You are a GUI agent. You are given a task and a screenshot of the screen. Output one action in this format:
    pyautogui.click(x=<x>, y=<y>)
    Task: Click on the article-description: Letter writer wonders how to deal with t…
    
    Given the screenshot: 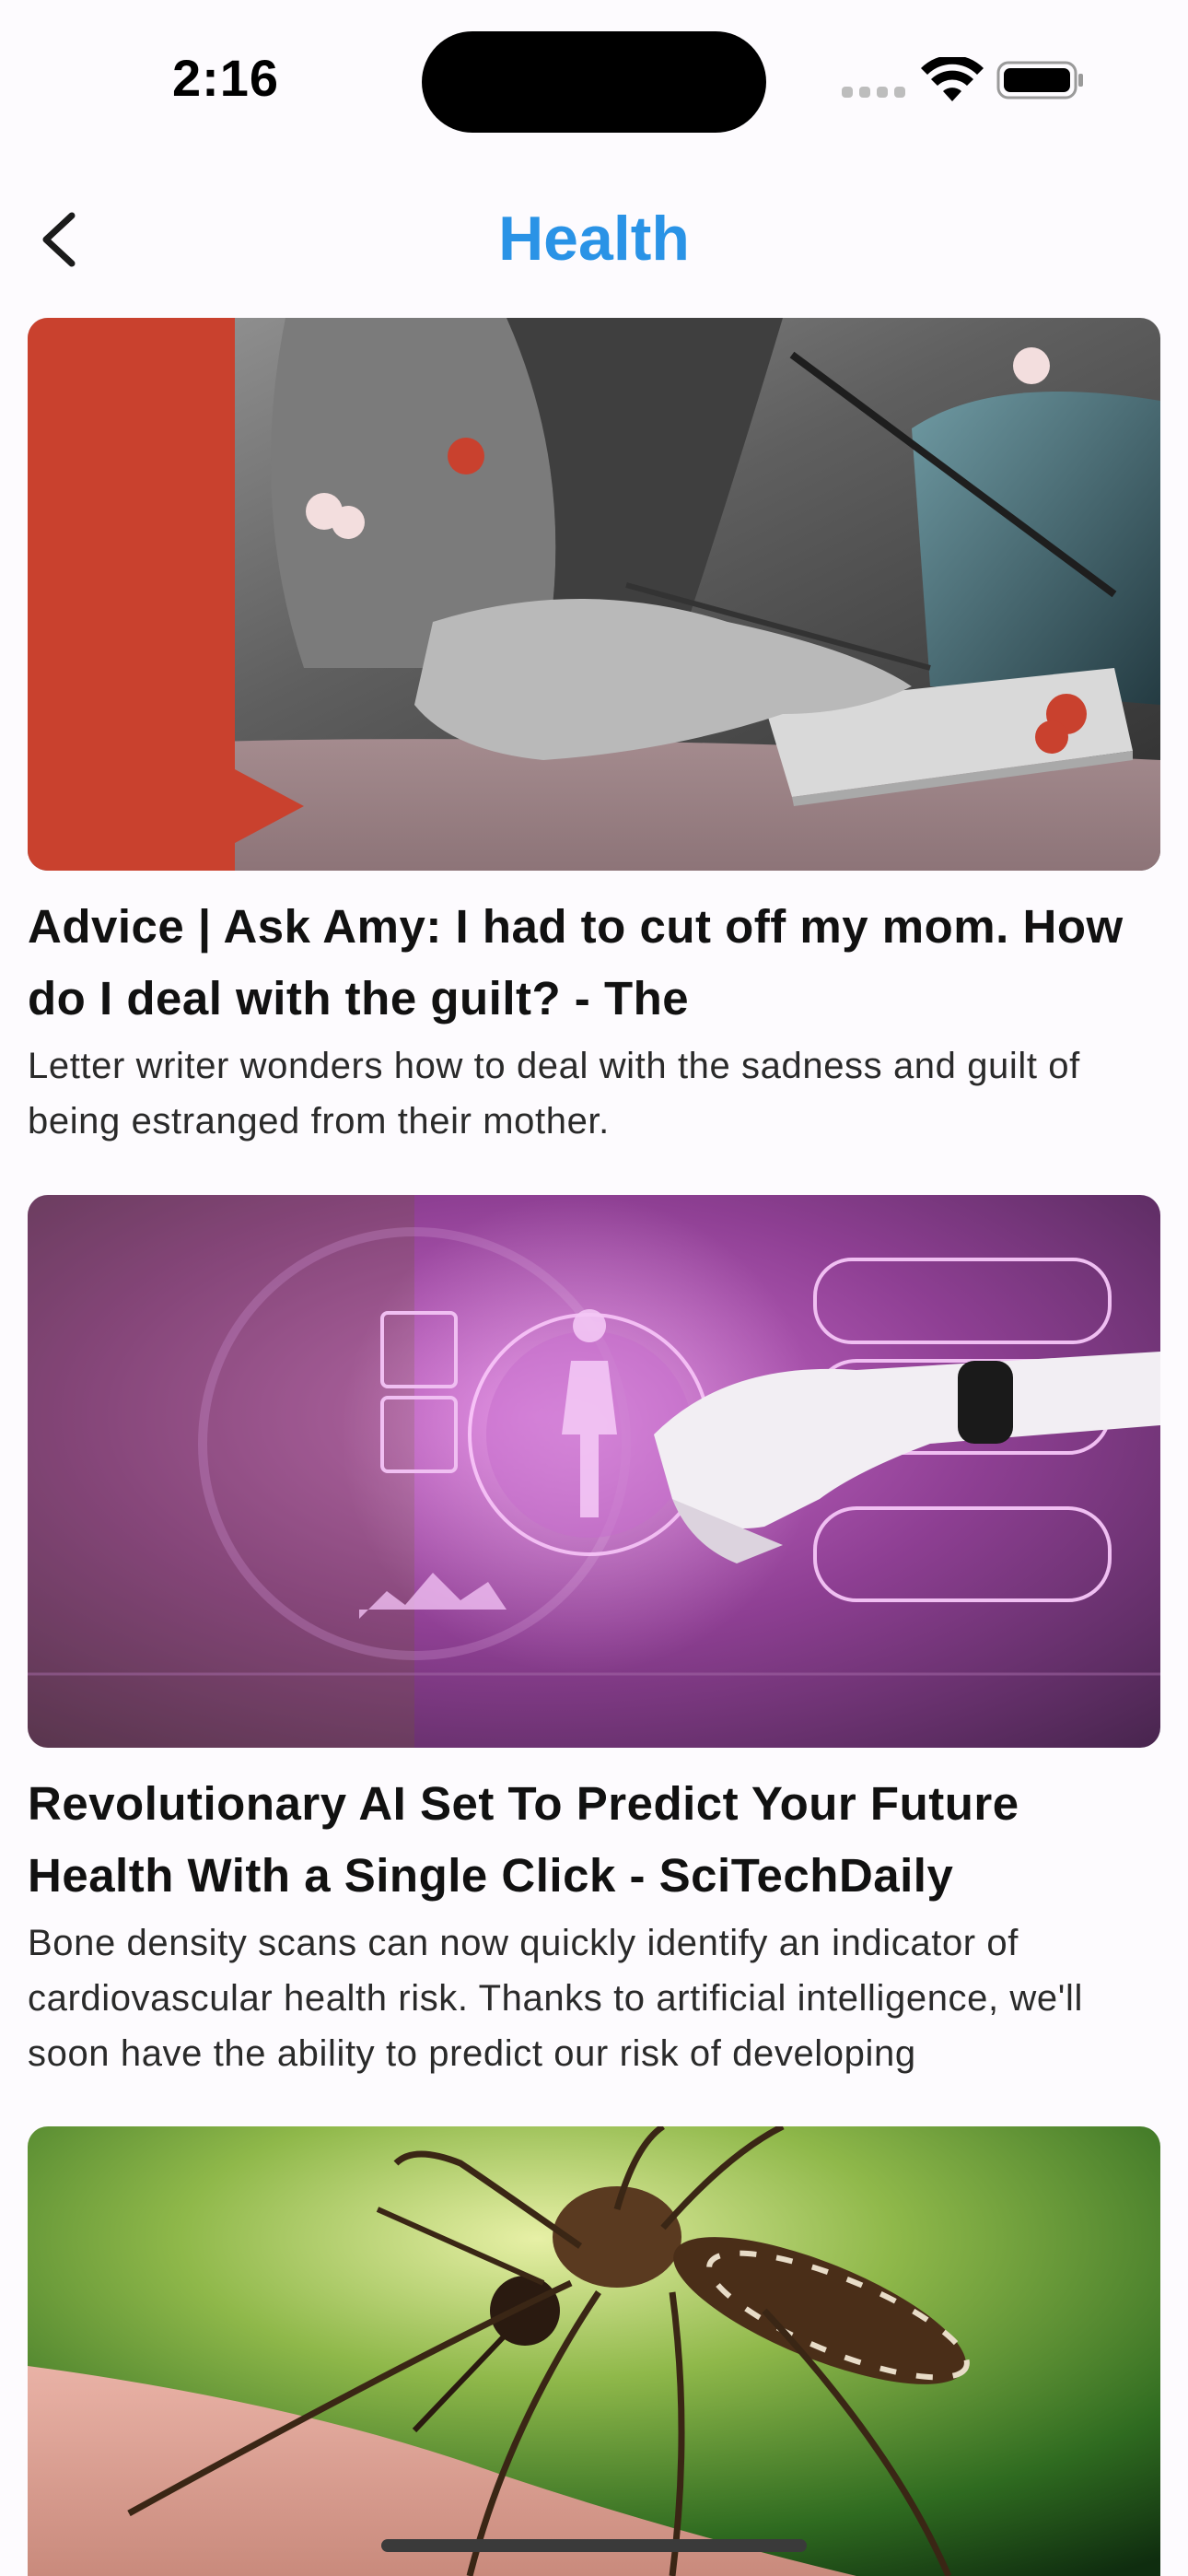 What is the action you would take?
    pyautogui.click(x=554, y=1094)
    